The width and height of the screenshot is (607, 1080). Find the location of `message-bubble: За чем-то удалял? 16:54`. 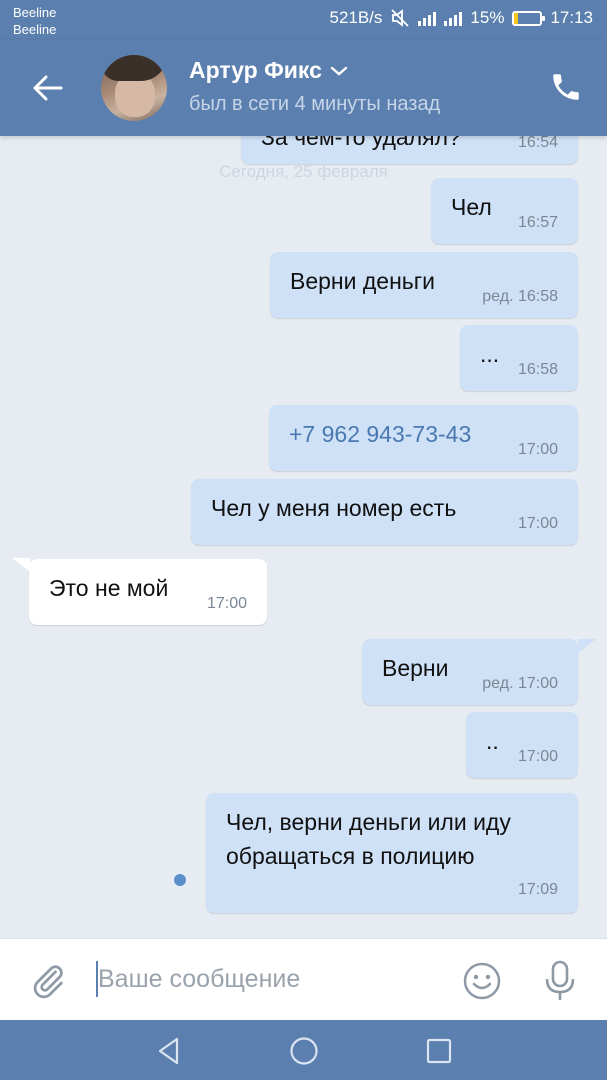

message-bubble: За чем-то удалял? 16:54 is located at coordinates (409, 150).